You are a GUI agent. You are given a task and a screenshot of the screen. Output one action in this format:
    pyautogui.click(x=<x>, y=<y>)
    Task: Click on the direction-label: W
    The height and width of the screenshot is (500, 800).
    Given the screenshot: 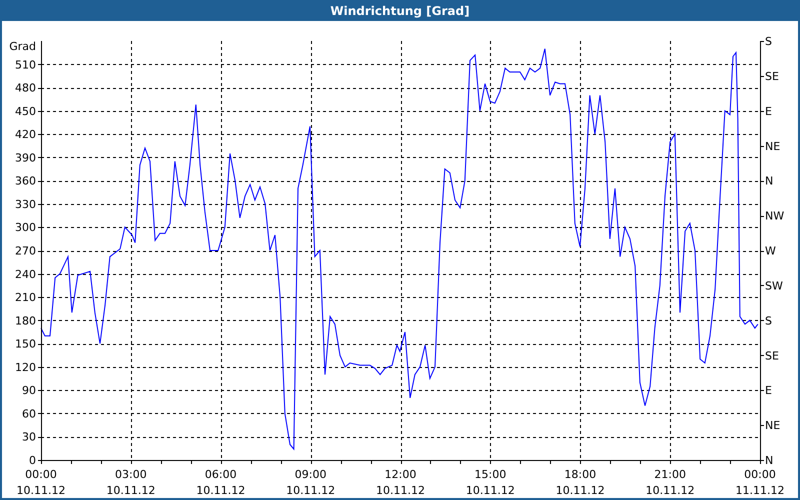 What is the action you would take?
    pyautogui.click(x=770, y=251)
    